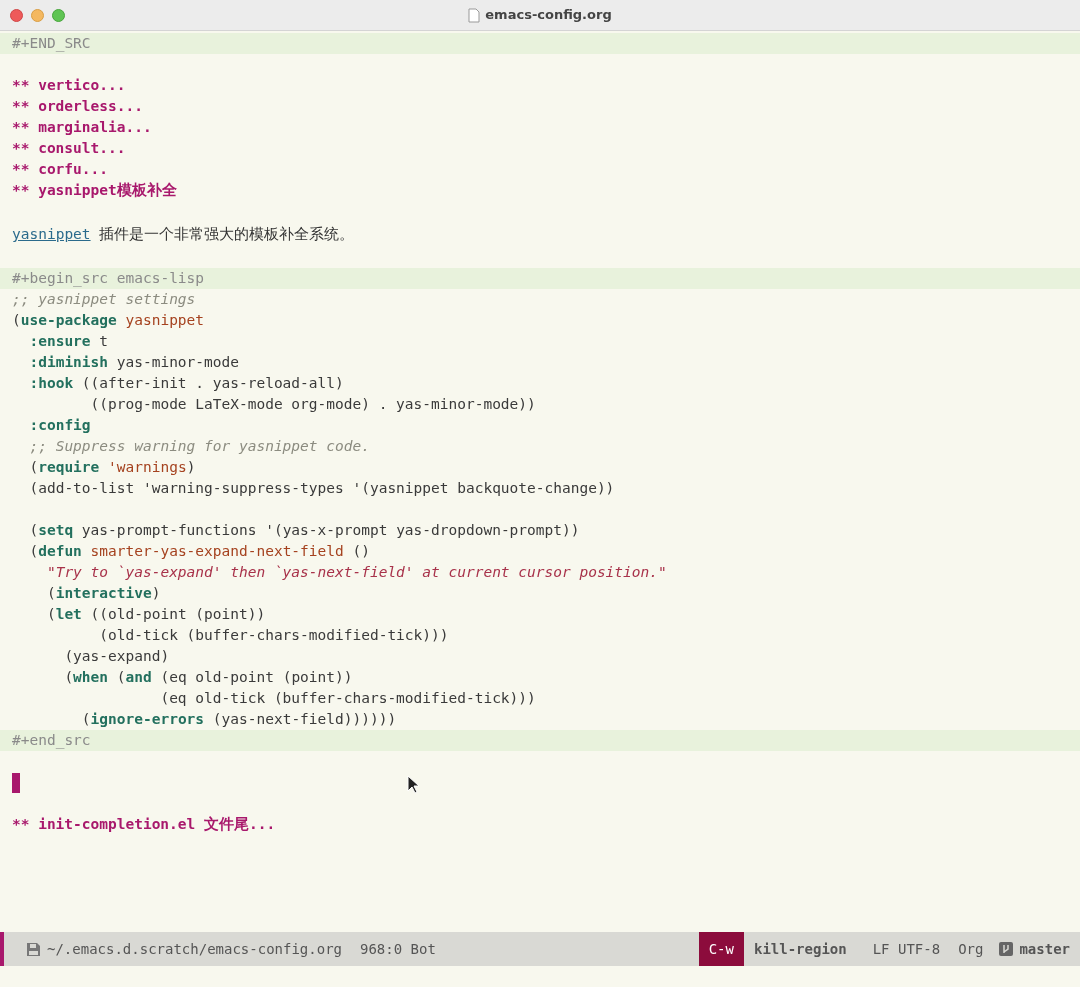 The width and height of the screenshot is (1080, 987). Describe the element at coordinates (107, 190) in the screenshot. I see `heading-title: yasnippet模板补全` at that location.